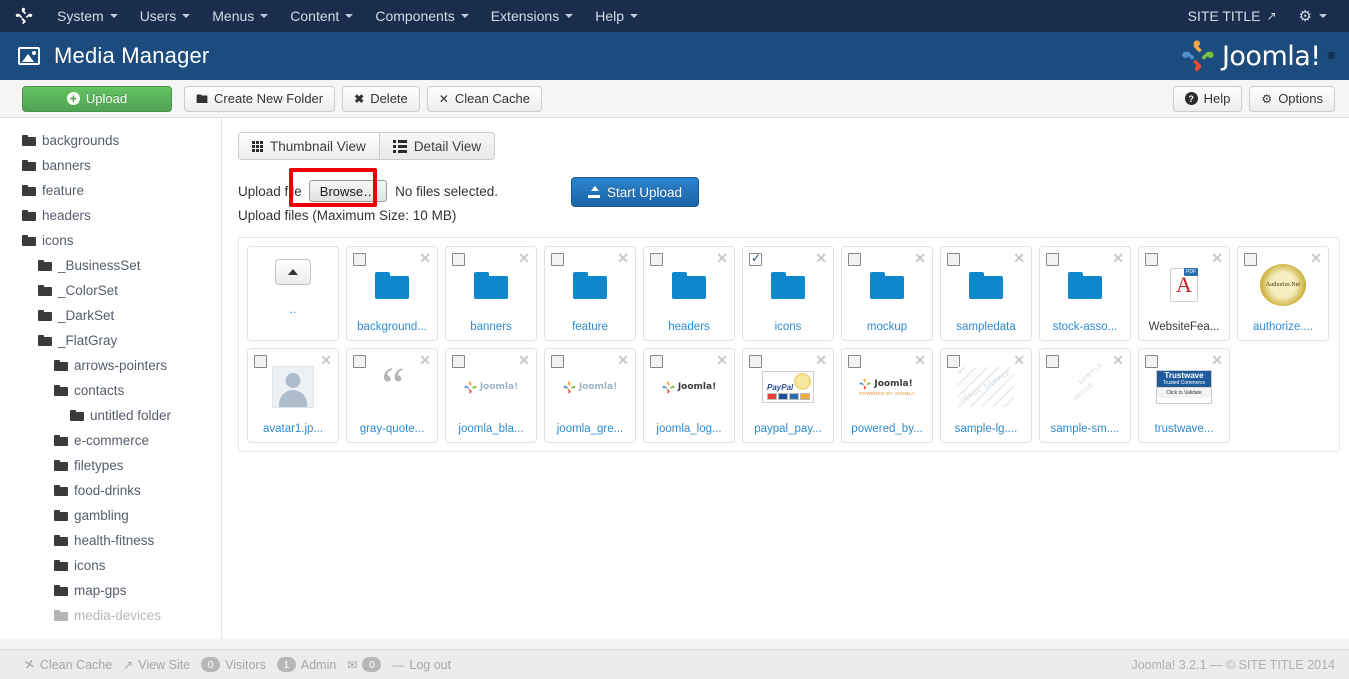  I want to click on tree-item-feature: feature, so click(110, 190).